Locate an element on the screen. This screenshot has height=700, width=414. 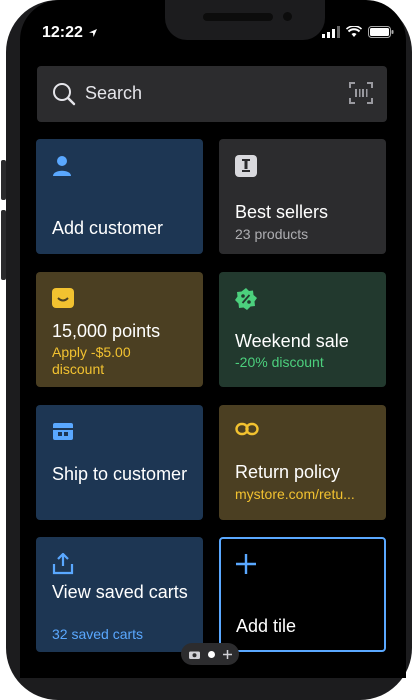
person-icon is located at coordinates (62, 166).